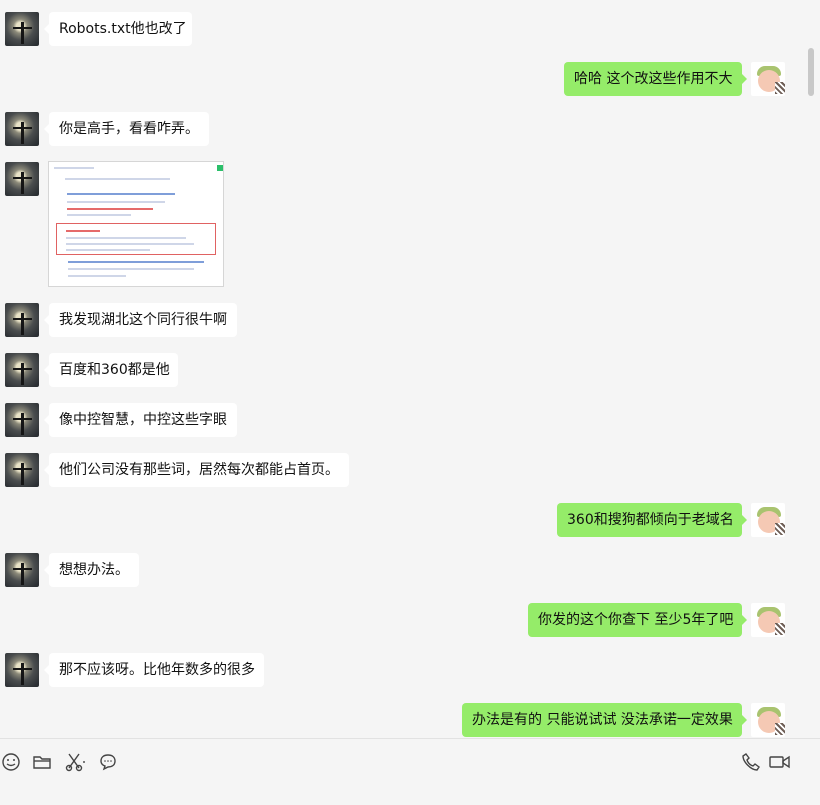  I want to click on incoming-message-bubble: 他们公司没有那些词，居然每次都能占首页。, so click(196, 470).